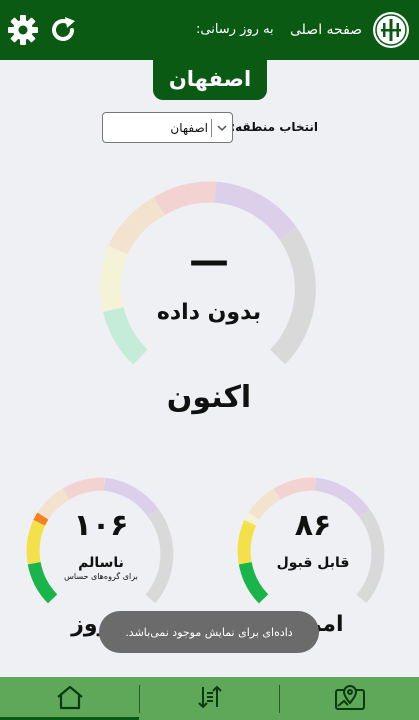 This screenshot has width=419, height=720. Describe the element at coordinates (209, 632) in the screenshot. I see `toast-message: داده‌ای برای نمایش موجود نمی‌باشد.` at that location.